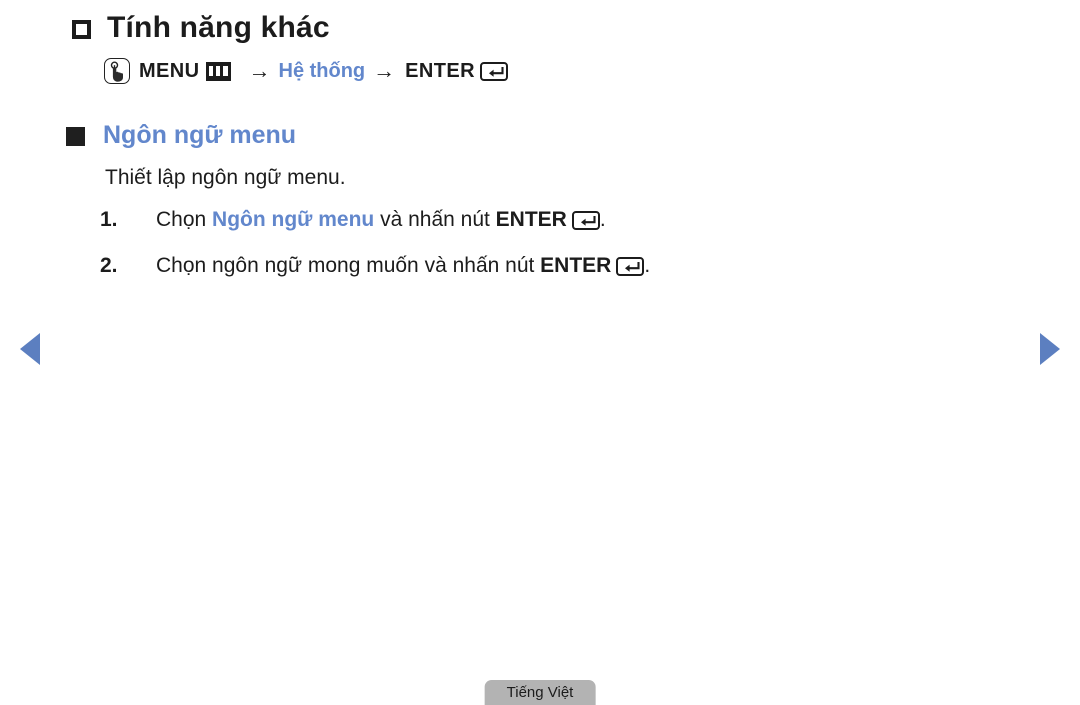  Describe the element at coordinates (169, 71) in the screenshot. I see `menu-button-label: MENU` at that location.